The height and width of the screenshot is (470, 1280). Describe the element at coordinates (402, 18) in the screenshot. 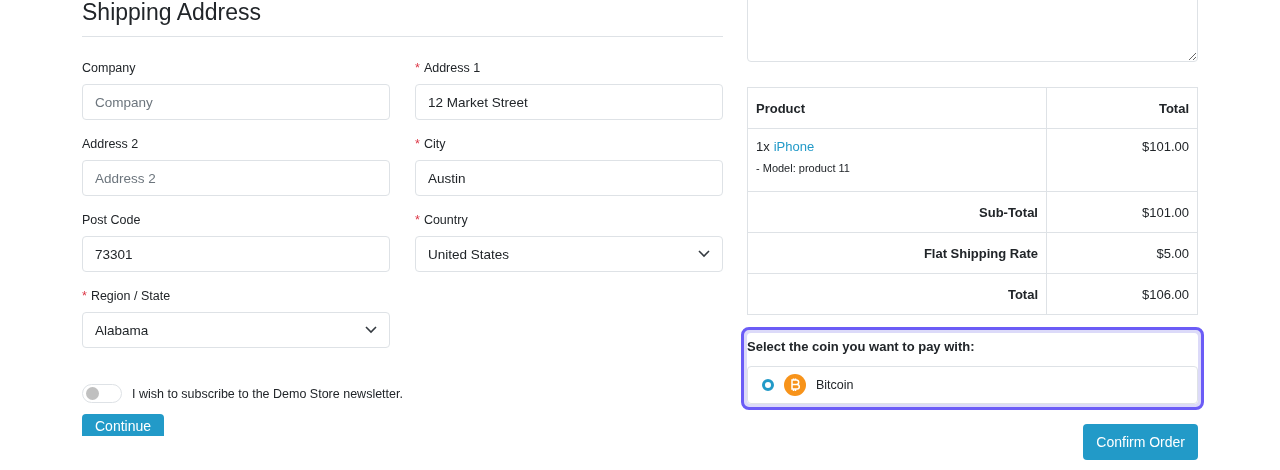

I see `section-heading: Shipping Address` at that location.